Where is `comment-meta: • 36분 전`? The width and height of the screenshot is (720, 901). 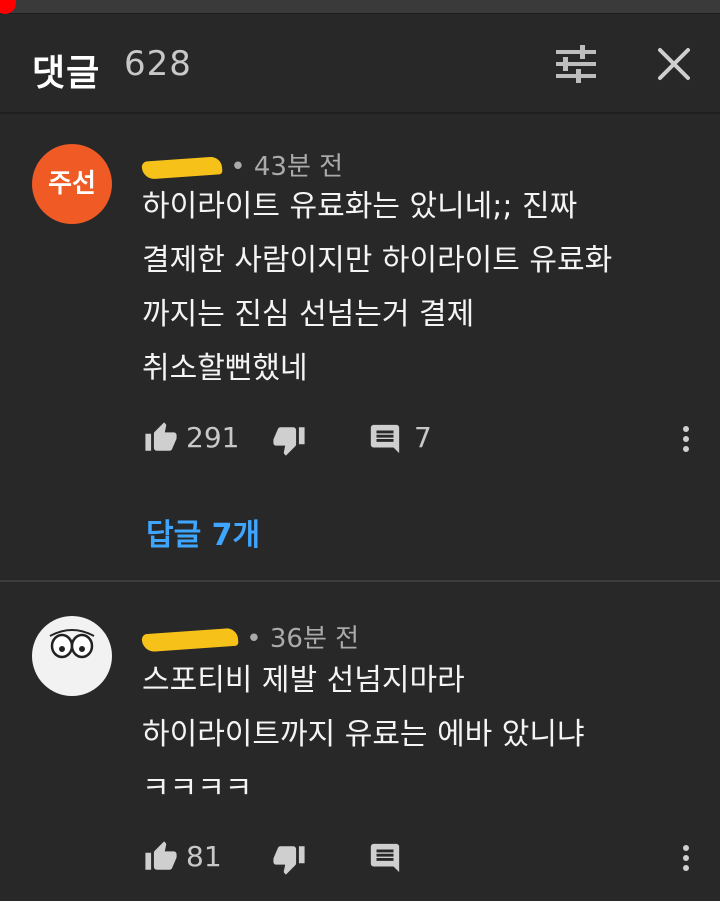 comment-meta: • 36분 전 is located at coordinates (250, 636).